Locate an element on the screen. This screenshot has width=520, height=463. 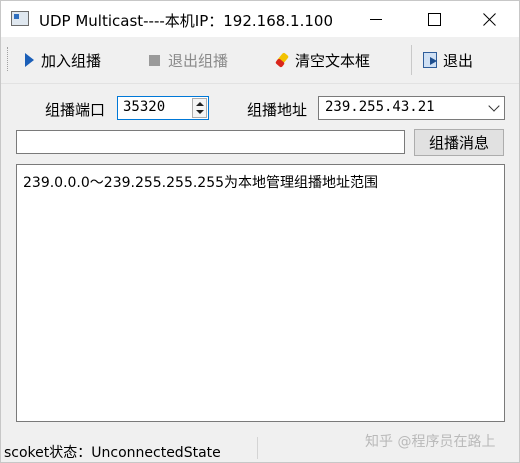
window-title: UDP Multicast----本机IP：192.168.1.100 is located at coordinates (186, 21).